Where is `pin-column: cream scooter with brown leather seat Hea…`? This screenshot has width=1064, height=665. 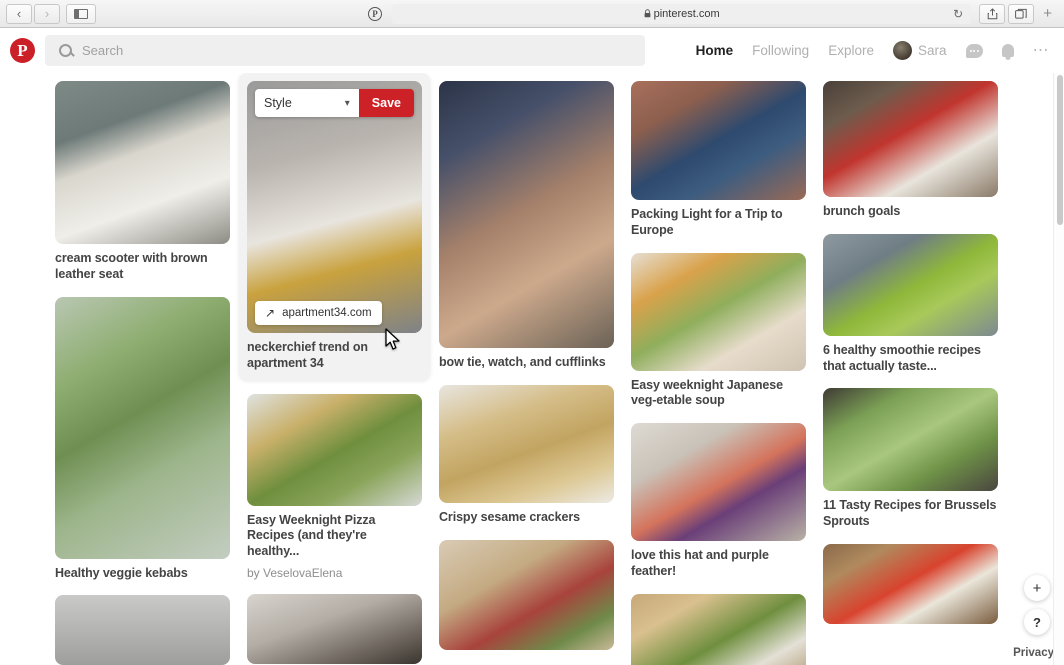 pin-column: cream scooter with brown leather seat Hea… is located at coordinates (142, 373).